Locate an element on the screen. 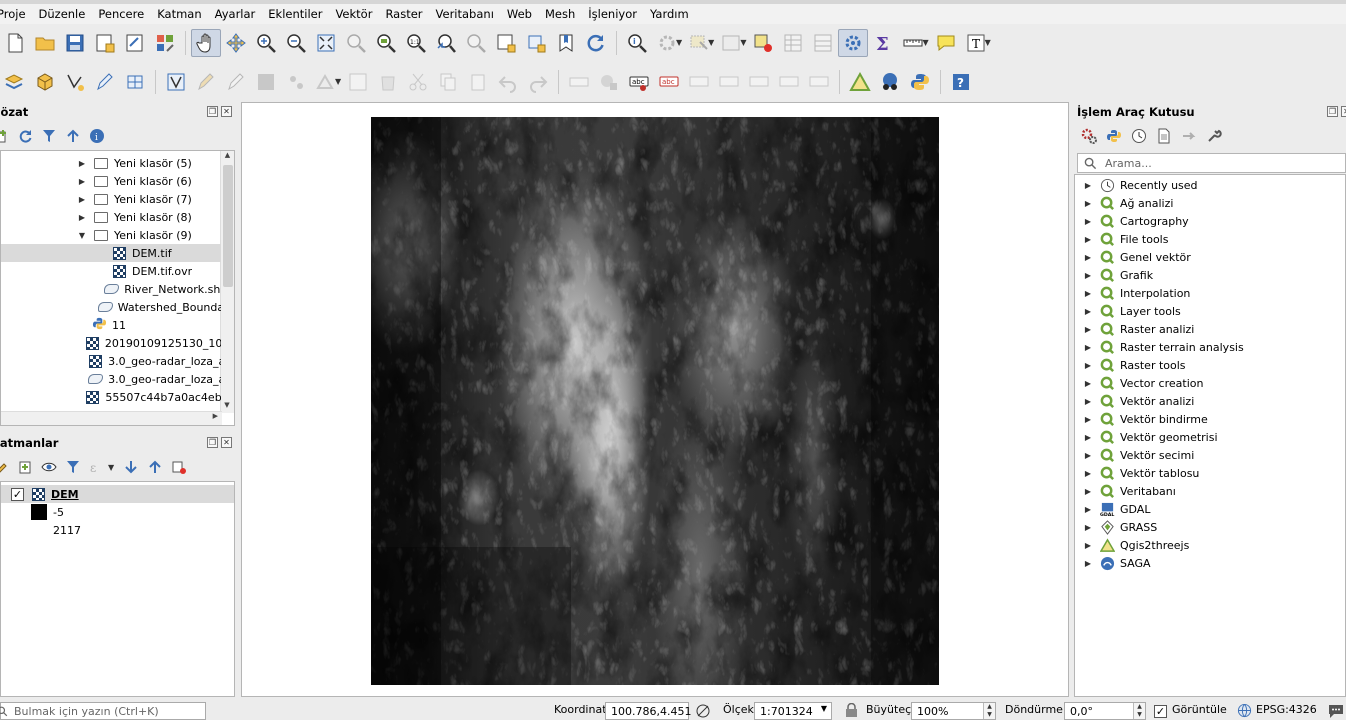  help-button: ? is located at coordinates (961, 82).